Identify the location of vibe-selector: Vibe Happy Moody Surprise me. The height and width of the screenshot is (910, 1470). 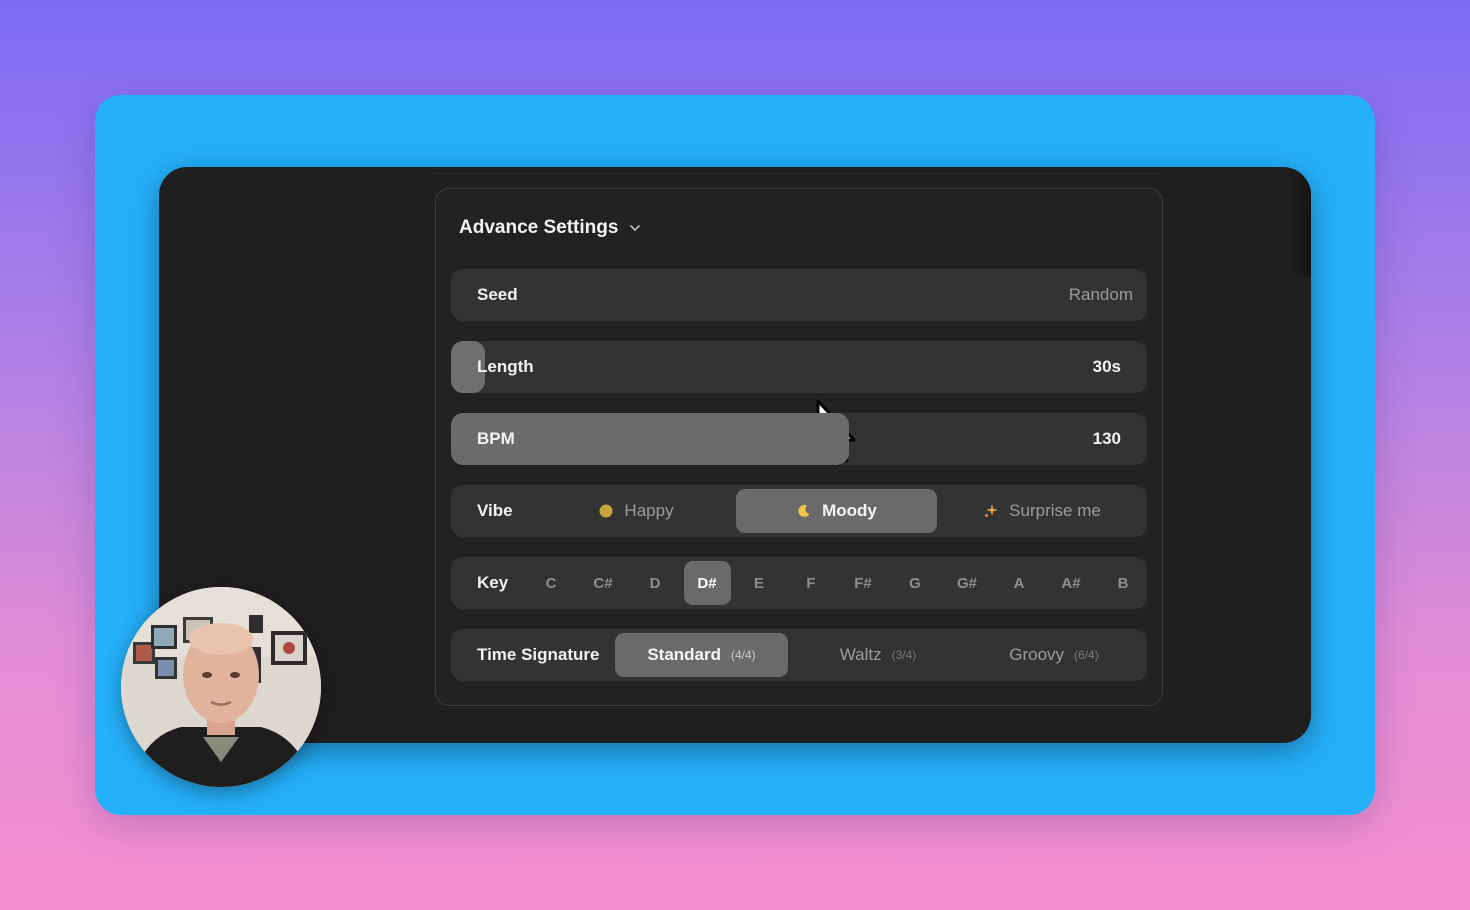
(799, 511).